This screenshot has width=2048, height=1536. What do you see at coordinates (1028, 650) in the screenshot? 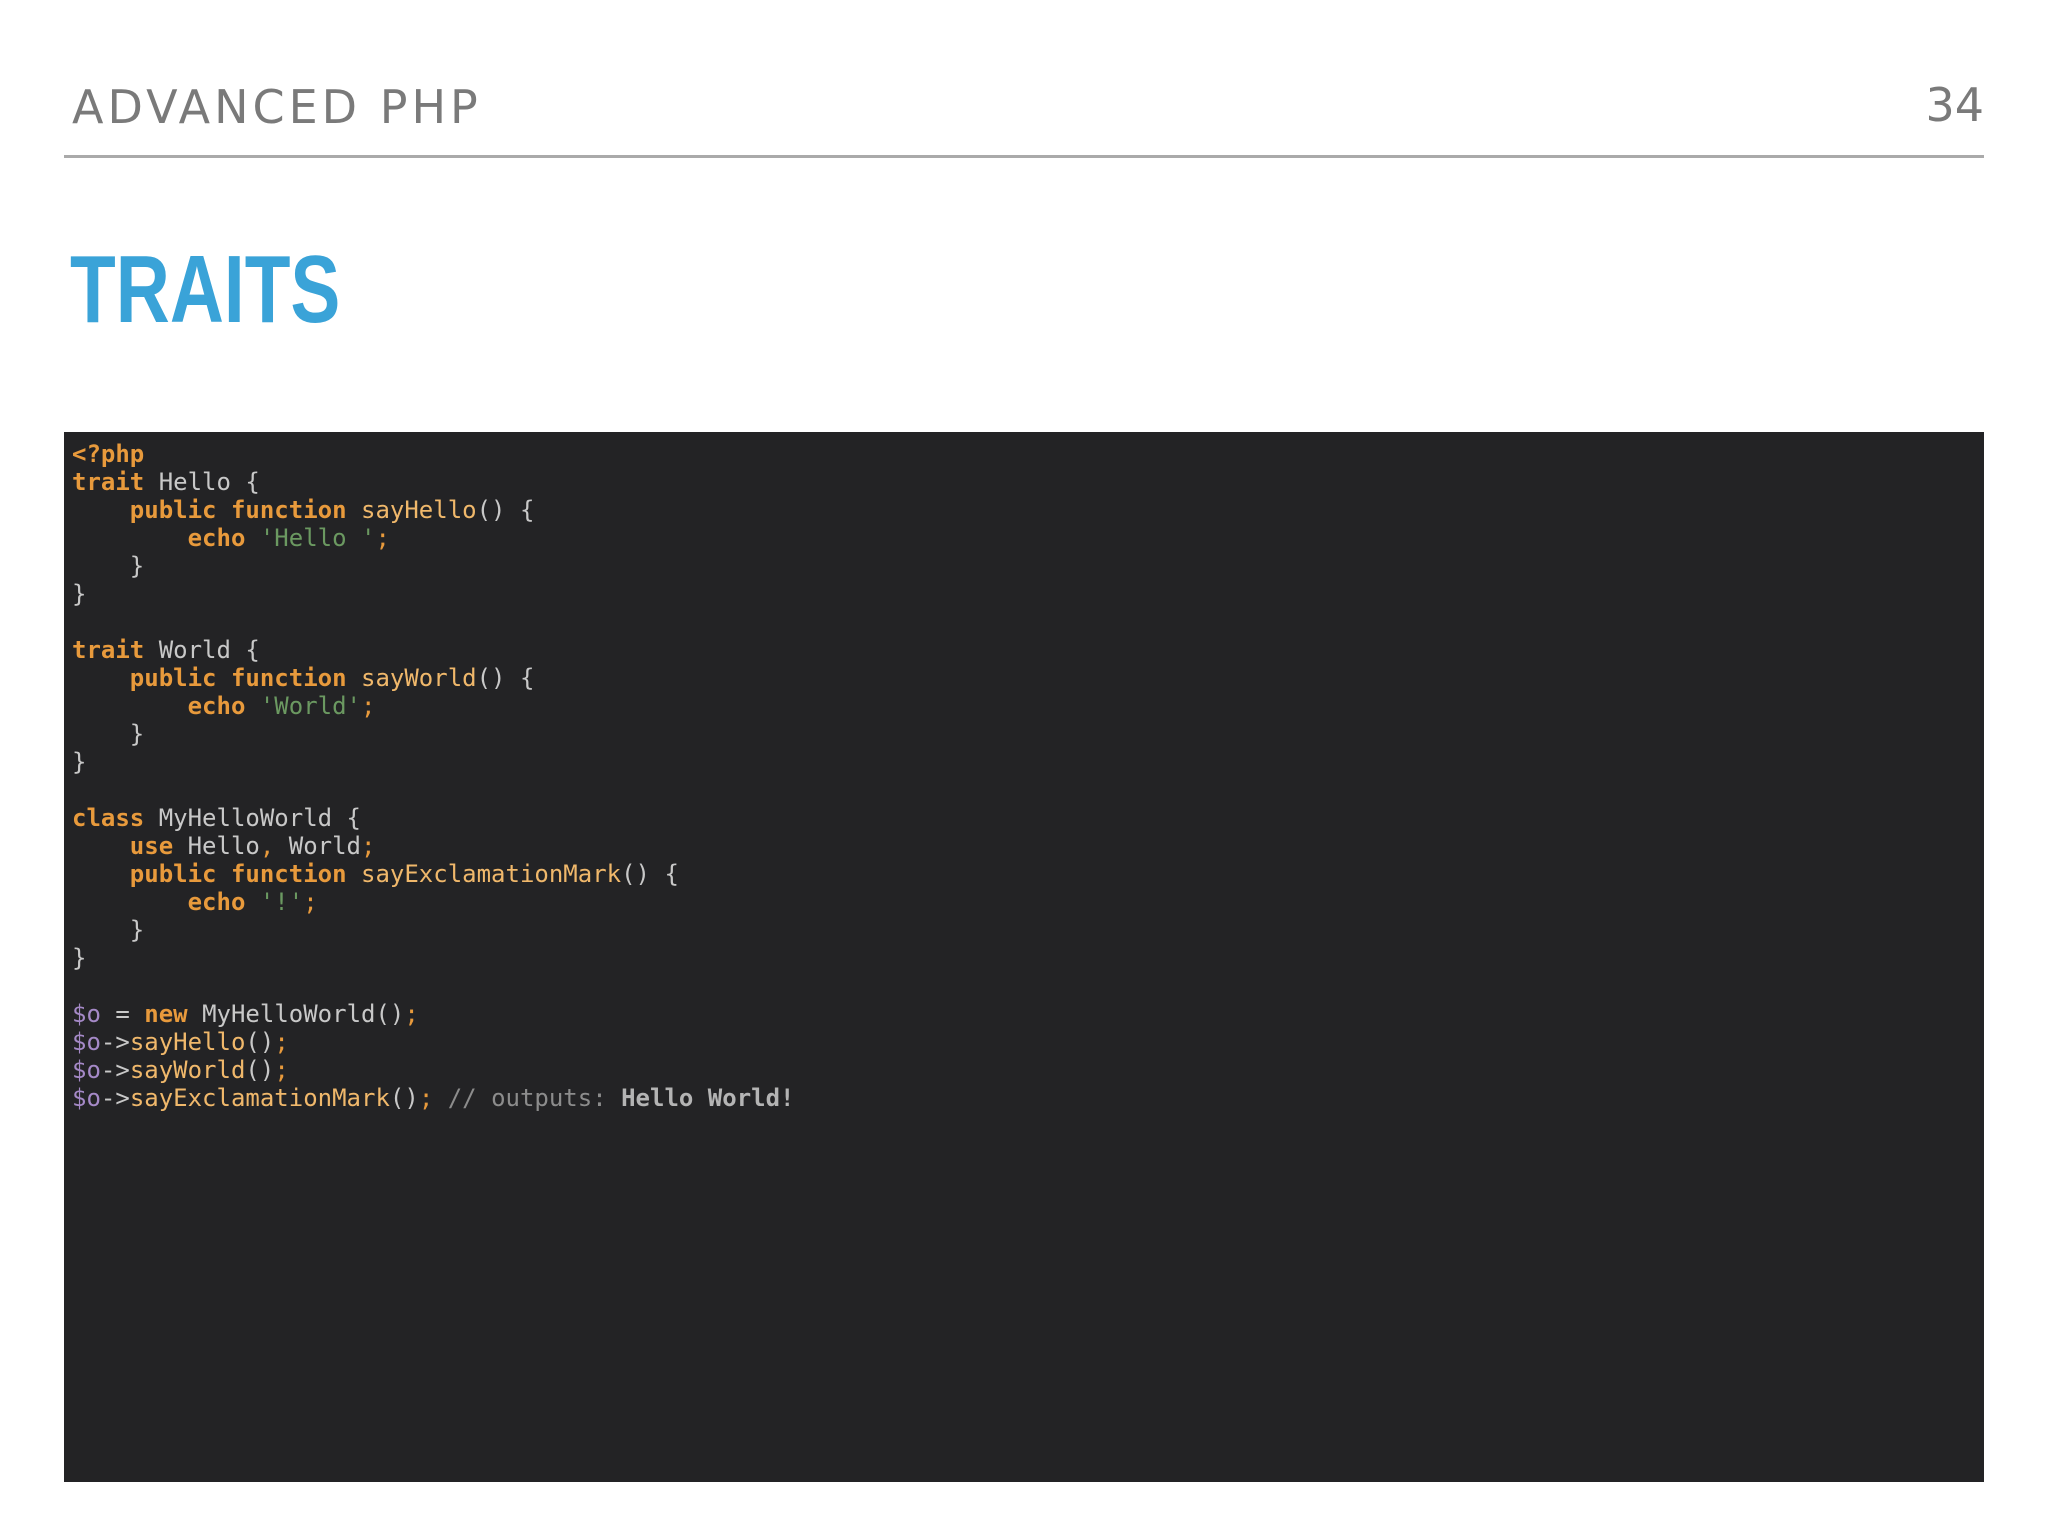
I see `code-line: trait World {` at bounding box center [1028, 650].